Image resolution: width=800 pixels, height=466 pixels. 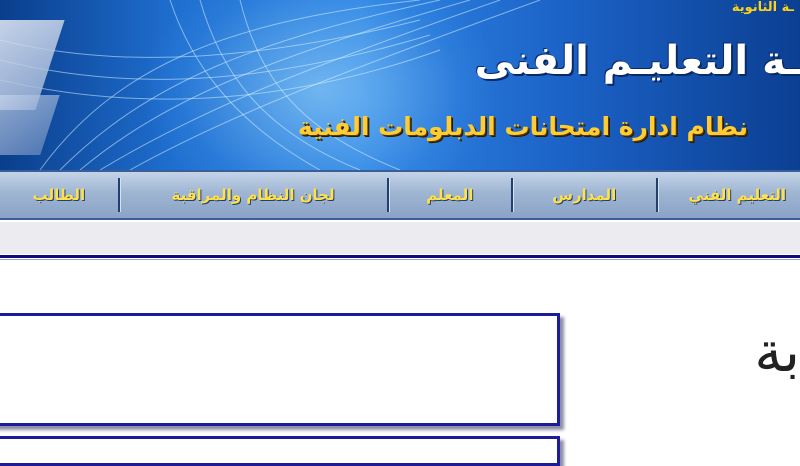 What do you see at coordinates (400, 238) in the screenshot?
I see `content-top-band` at bounding box center [400, 238].